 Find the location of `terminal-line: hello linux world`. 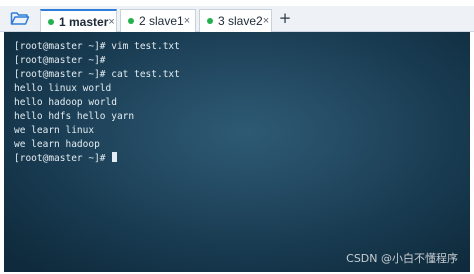

terminal-line: hello linux world is located at coordinates (63, 88).